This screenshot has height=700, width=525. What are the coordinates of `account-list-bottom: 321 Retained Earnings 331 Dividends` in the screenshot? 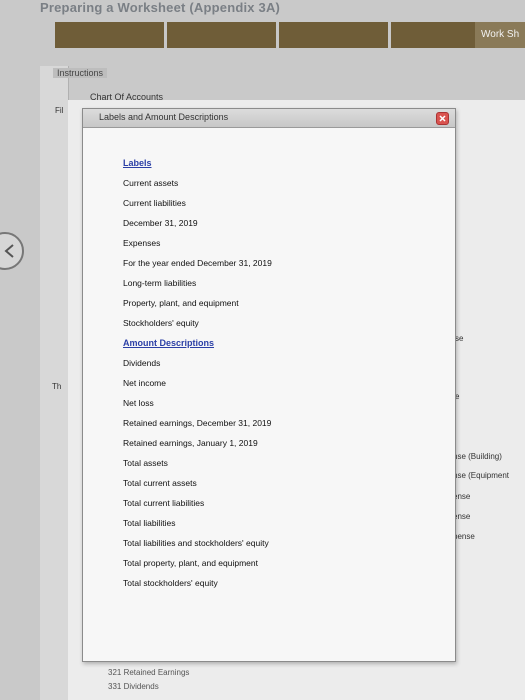 It's located at (148, 682).